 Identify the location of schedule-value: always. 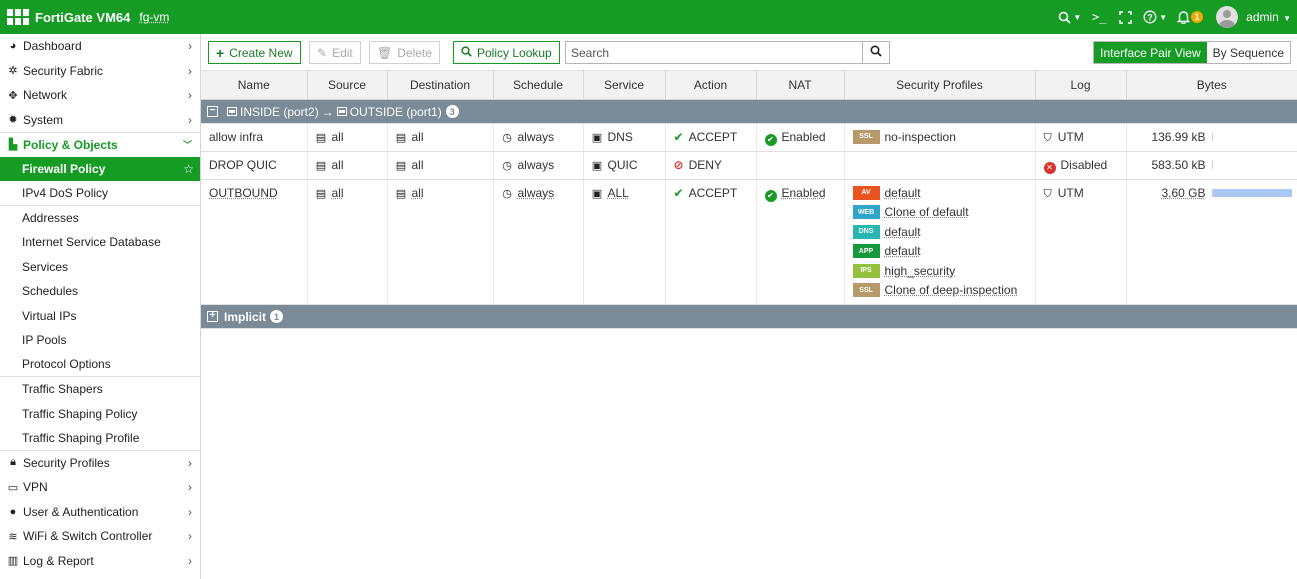
(536, 193).